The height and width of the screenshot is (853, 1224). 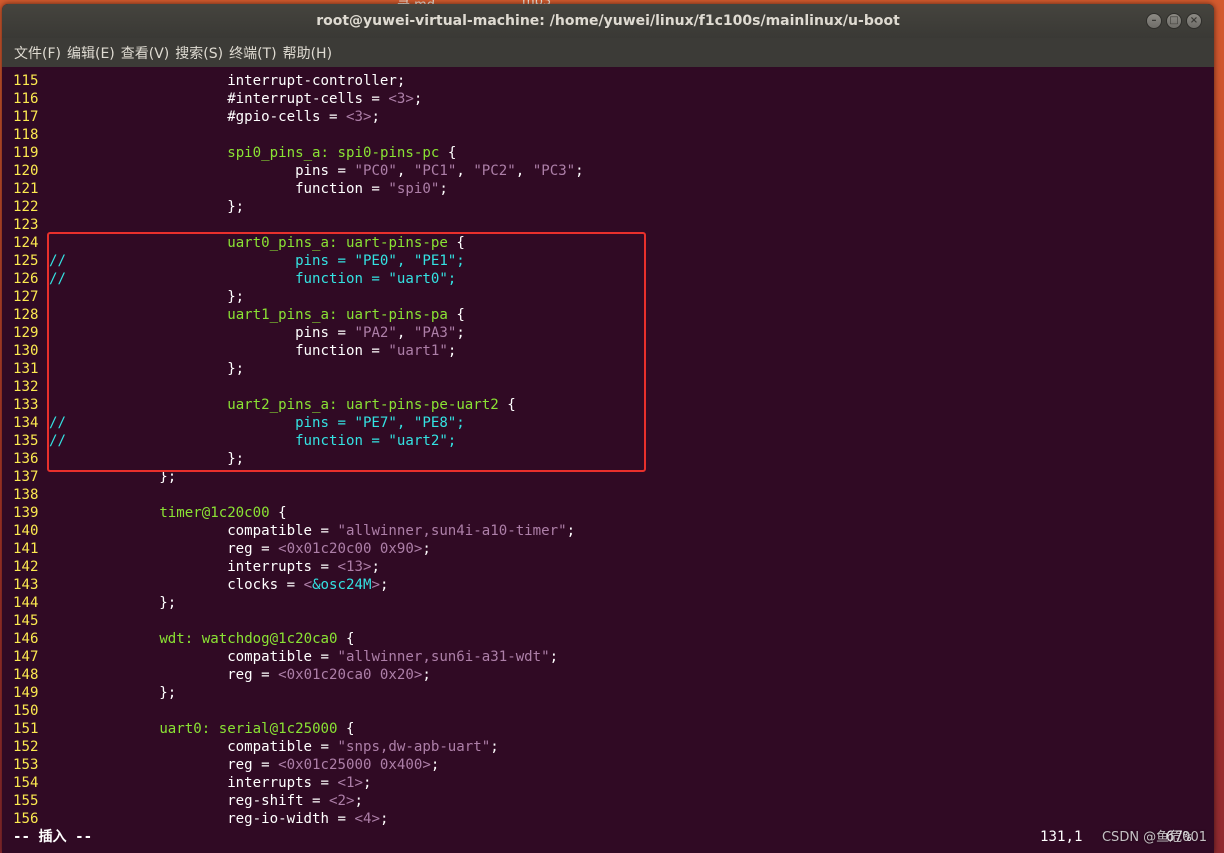 What do you see at coordinates (308, 585) in the screenshot?
I see `code-string: <` at bounding box center [308, 585].